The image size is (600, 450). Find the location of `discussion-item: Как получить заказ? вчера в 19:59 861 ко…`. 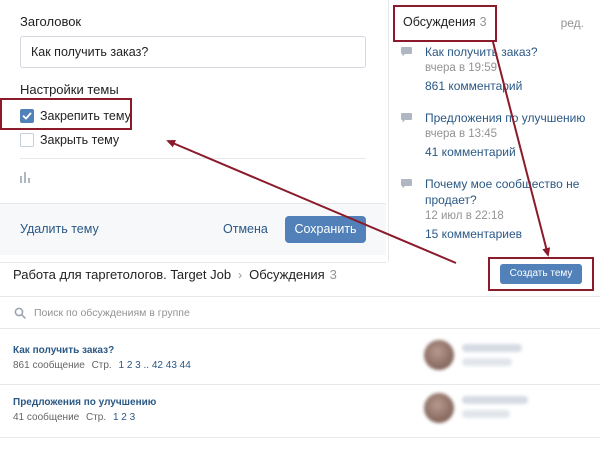

discussion-item: Как получить заказ? вчера в 19:59 861 ко… is located at coordinates (496, 69).